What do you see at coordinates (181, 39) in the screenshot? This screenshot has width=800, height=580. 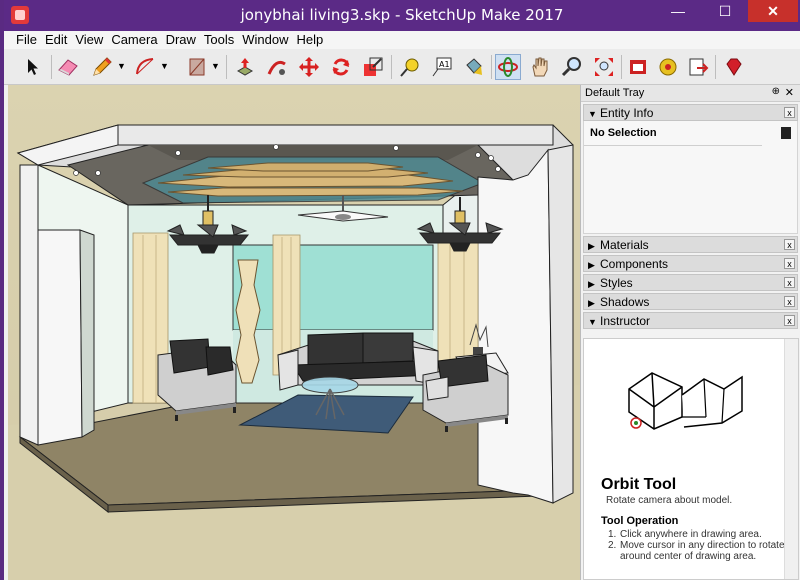 I see `menu-draw: Draw` at bounding box center [181, 39].